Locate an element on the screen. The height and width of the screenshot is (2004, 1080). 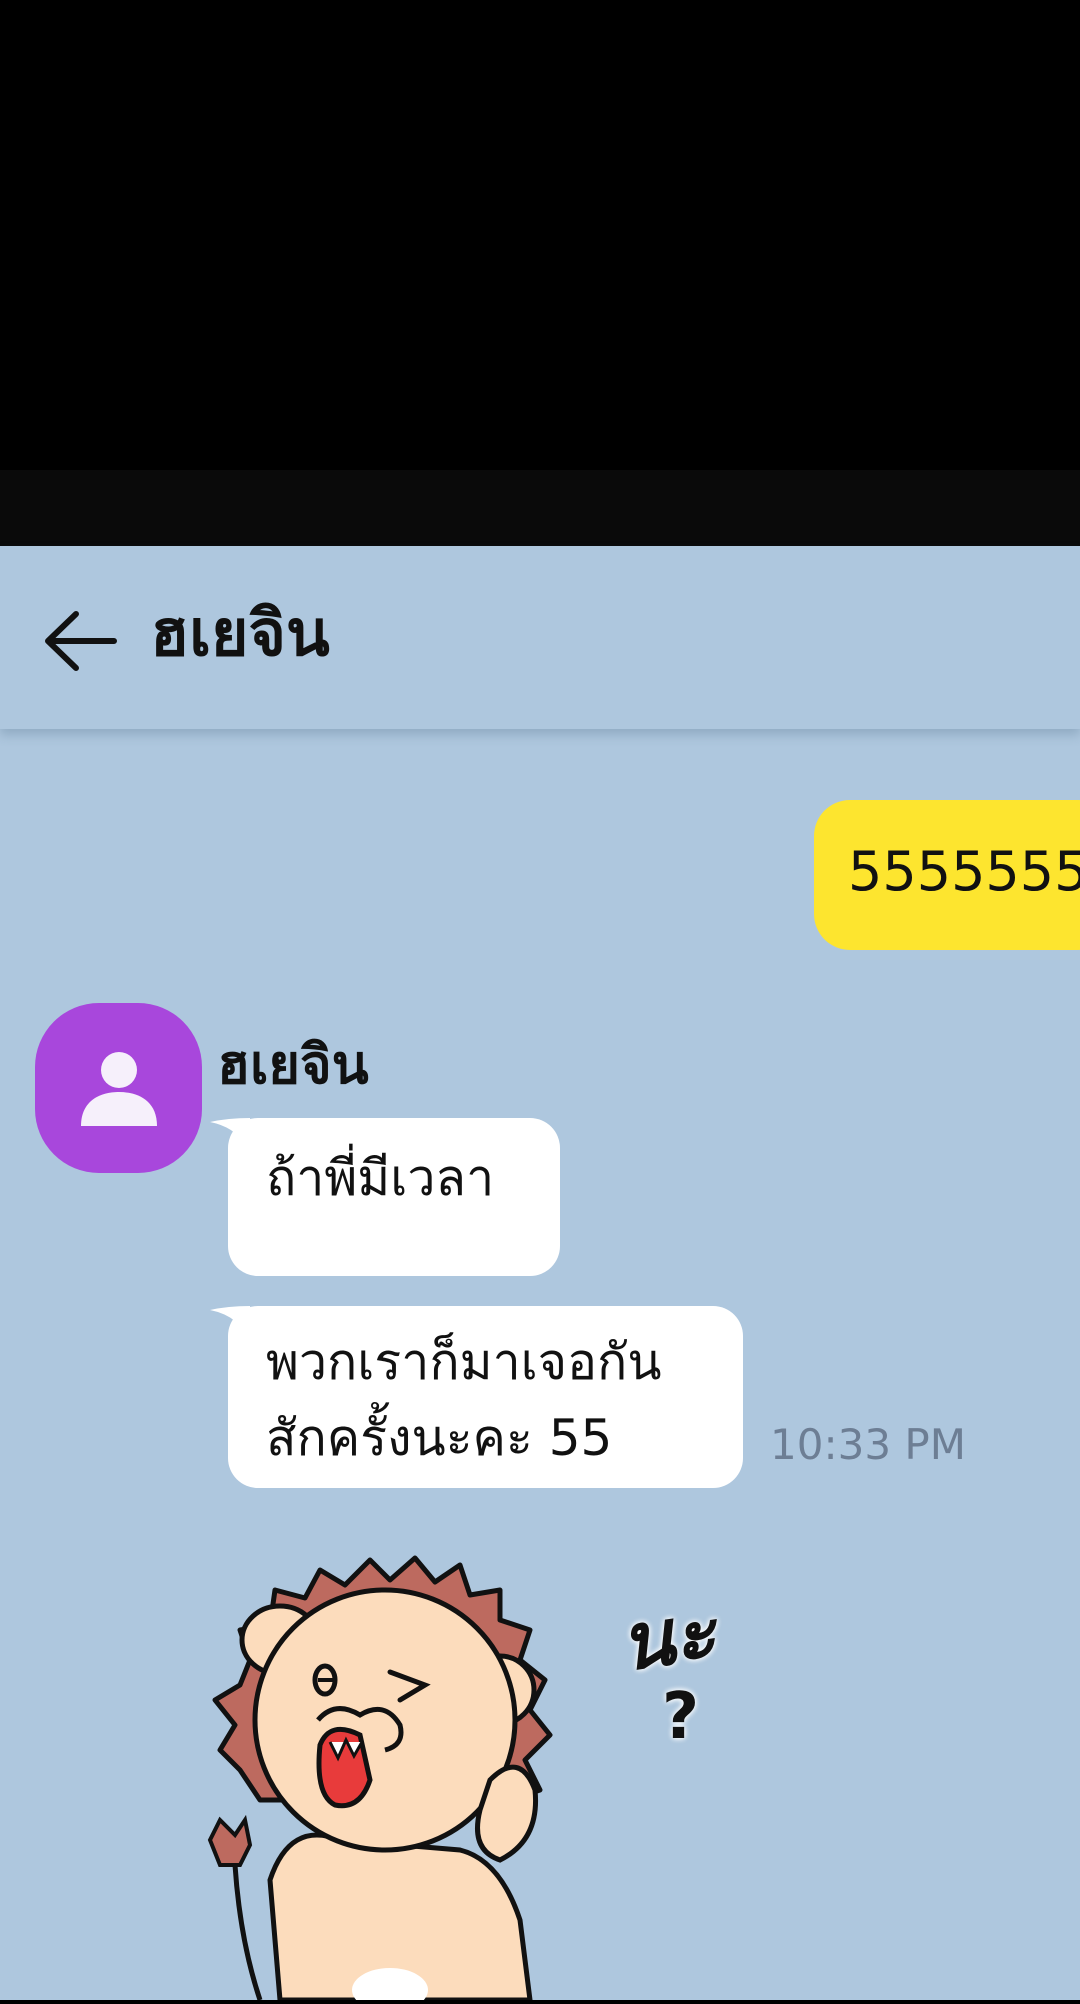
incoming-message-line: สักครั้งนะคะ 55 is located at coordinates (439, 1438).